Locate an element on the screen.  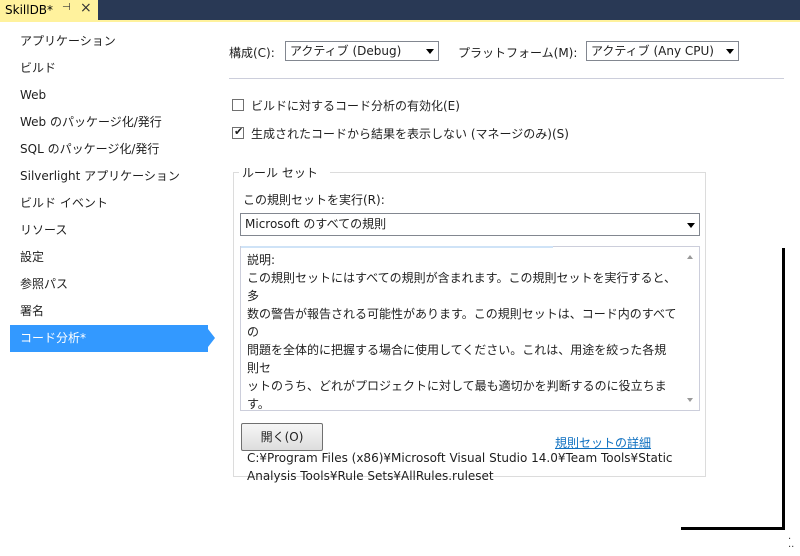
sidebar-item-resources: リソース is located at coordinates (109, 230).